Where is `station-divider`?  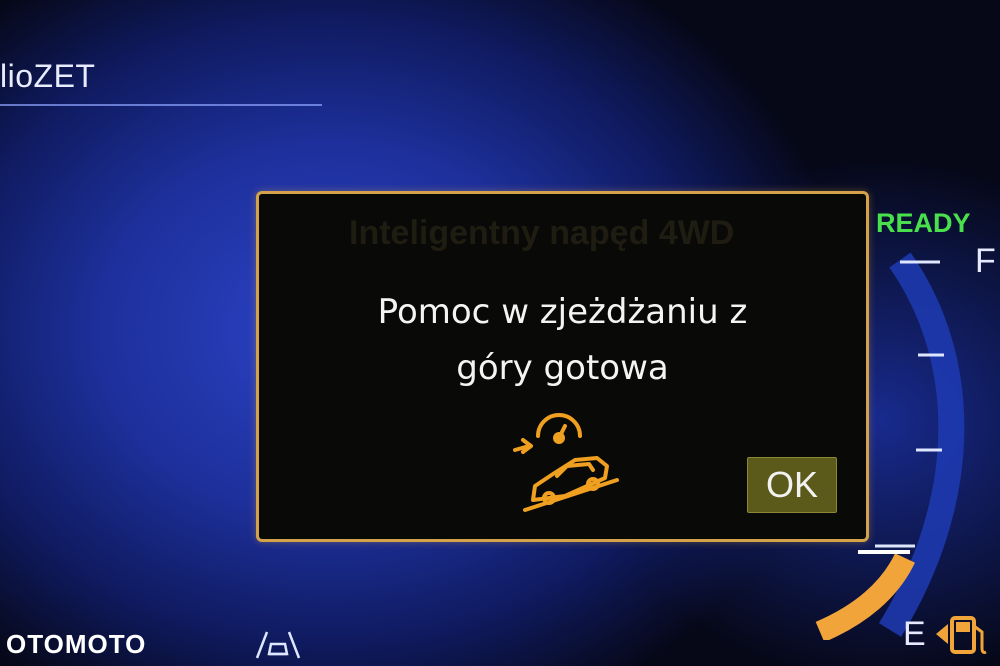 station-divider is located at coordinates (161, 105).